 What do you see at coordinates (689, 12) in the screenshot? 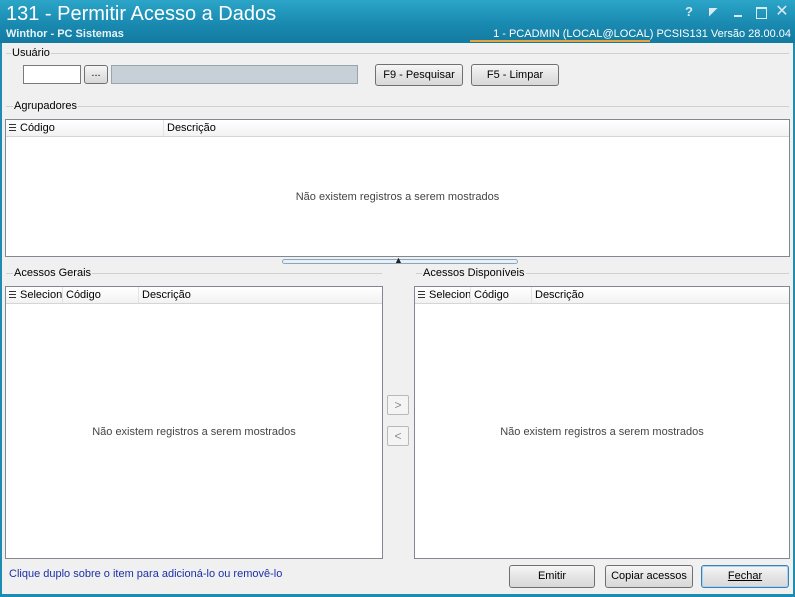
I see `help-button: ?` at bounding box center [689, 12].